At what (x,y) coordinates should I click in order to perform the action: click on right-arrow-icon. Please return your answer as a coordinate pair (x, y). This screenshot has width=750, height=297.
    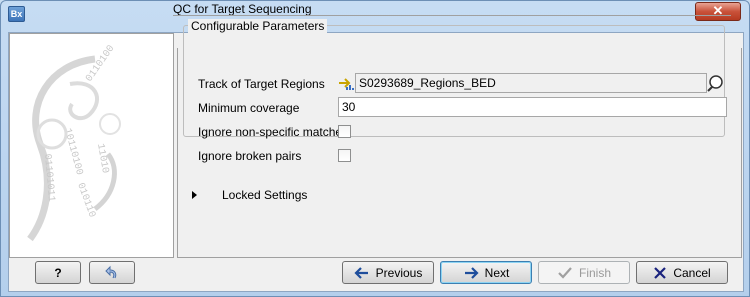
    Looking at the image, I should click on (471, 272).